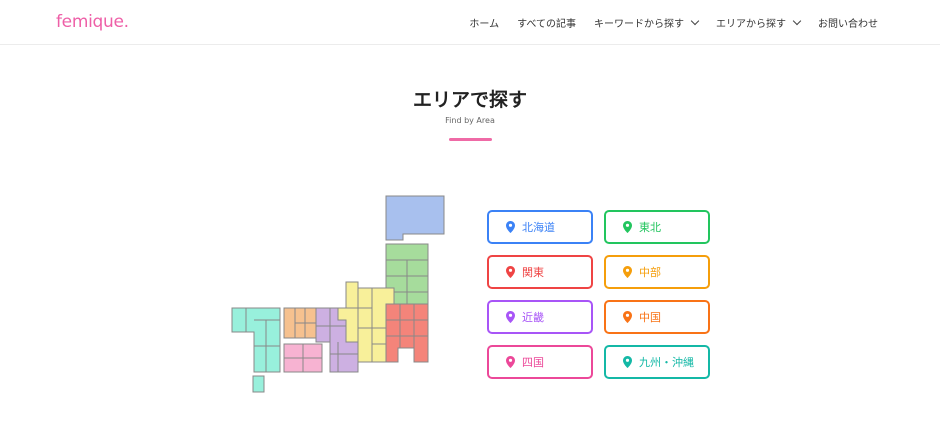 Image resolution: width=940 pixels, height=421 pixels. What do you see at coordinates (639, 24) in the screenshot?
I see `nav-keyword-search-label: キーワードから探す` at bounding box center [639, 24].